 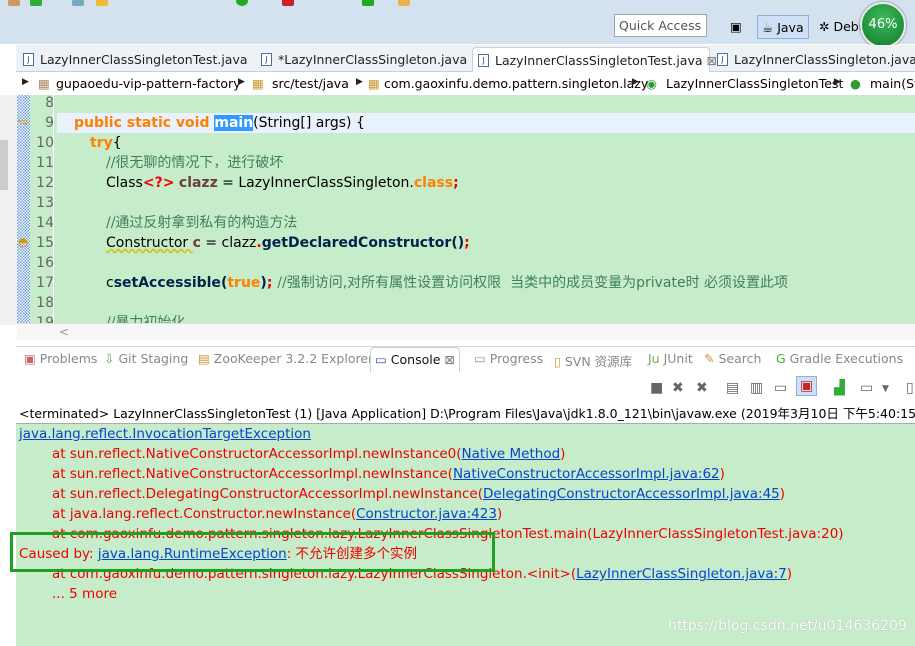 I want to click on breadcrumb-item: src/test/java, so click(x=310, y=83).